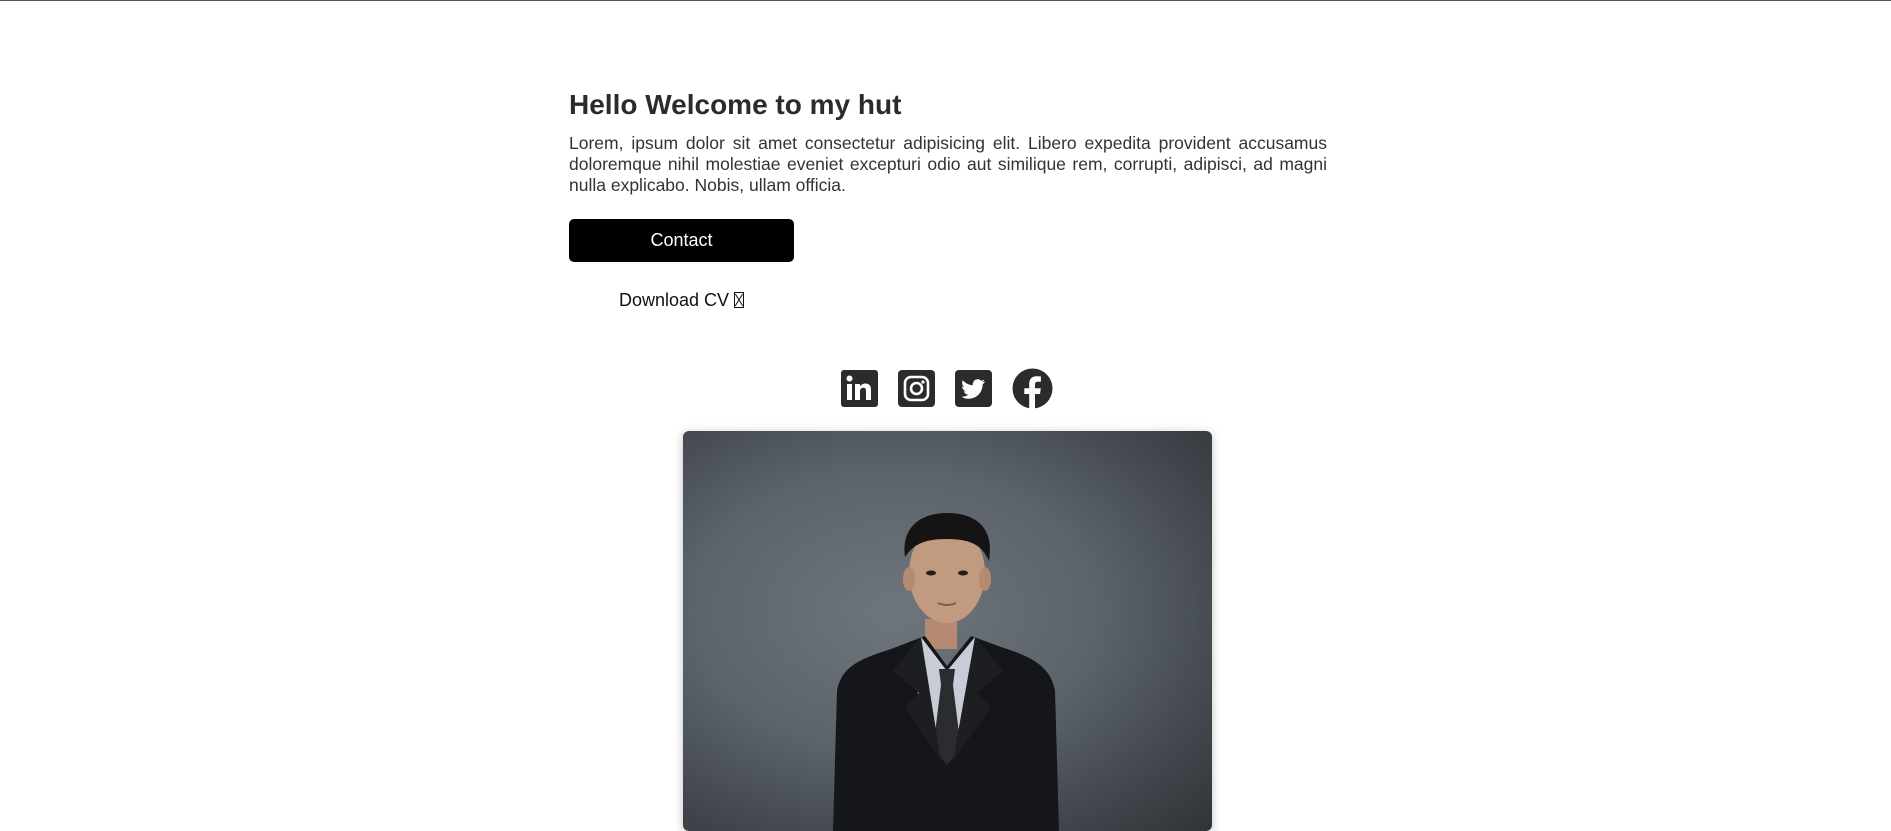  What do you see at coordinates (947, 388) in the screenshot?
I see `social-links` at bounding box center [947, 388].